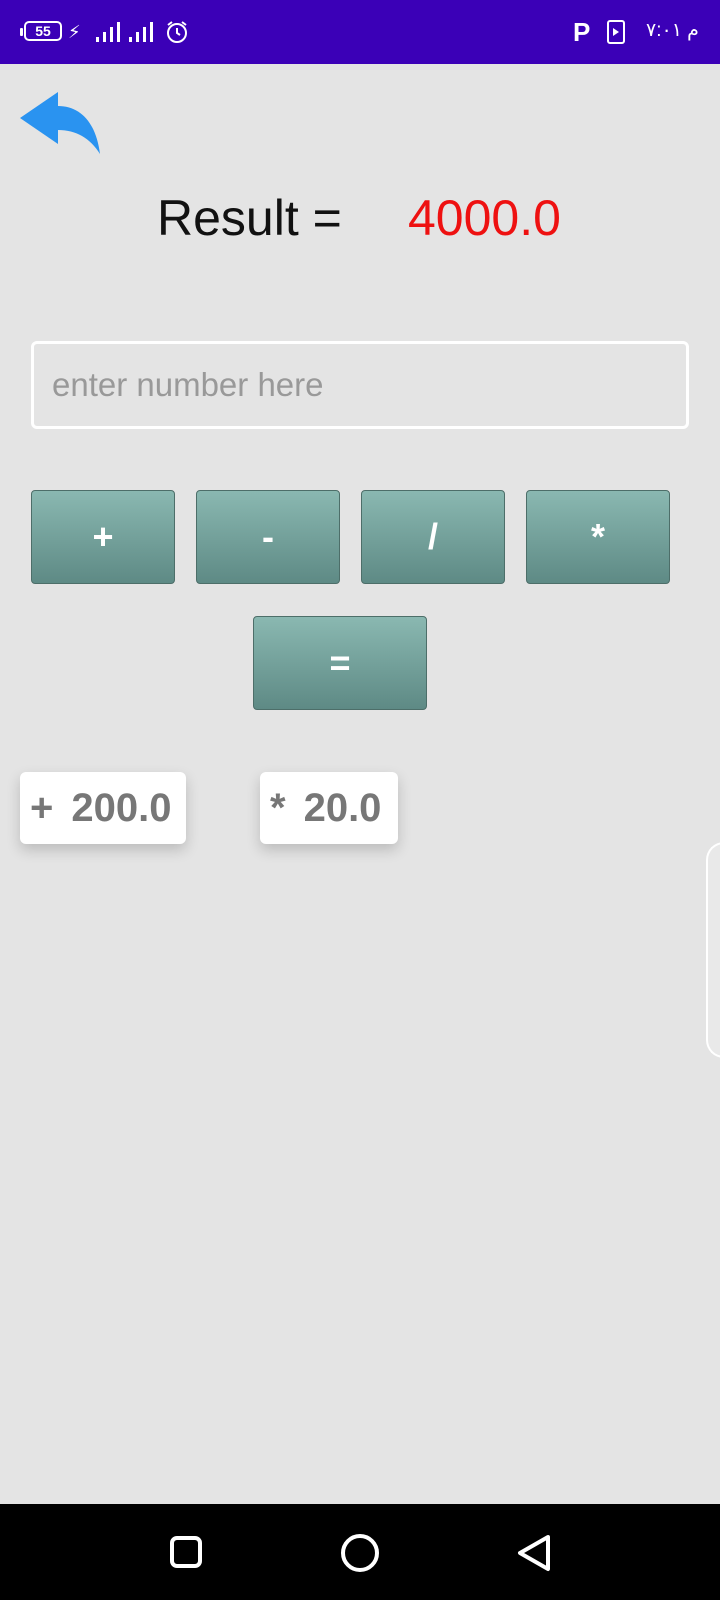 This screenshot has width=720, height=1600. What do you see at coordinates (249, 218) in the screenshot?
I see `result-label: Result =` at bounding box center [249, 218].